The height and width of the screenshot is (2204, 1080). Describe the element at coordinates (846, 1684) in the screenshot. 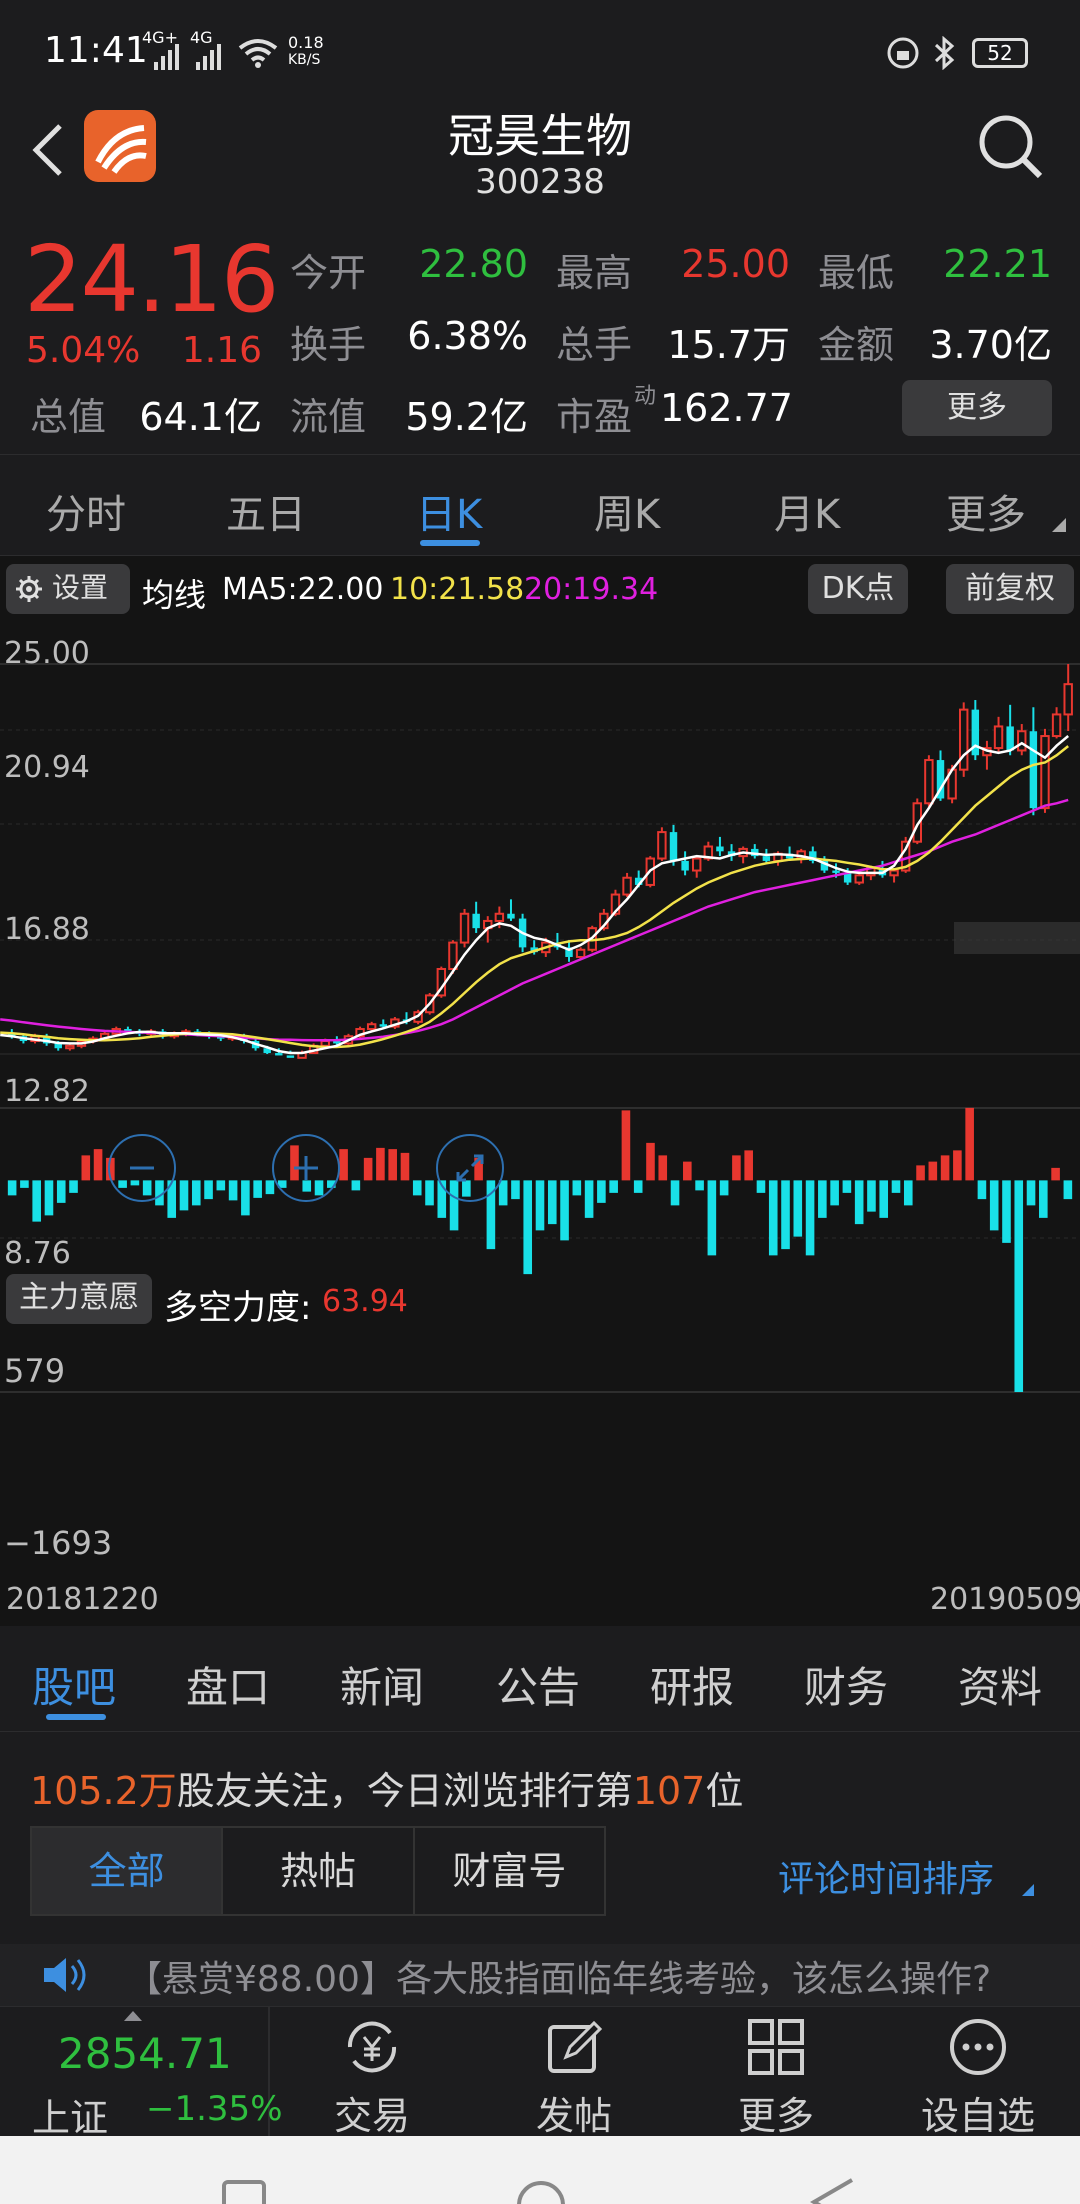

I see `tab-financials: 财务` at that location.